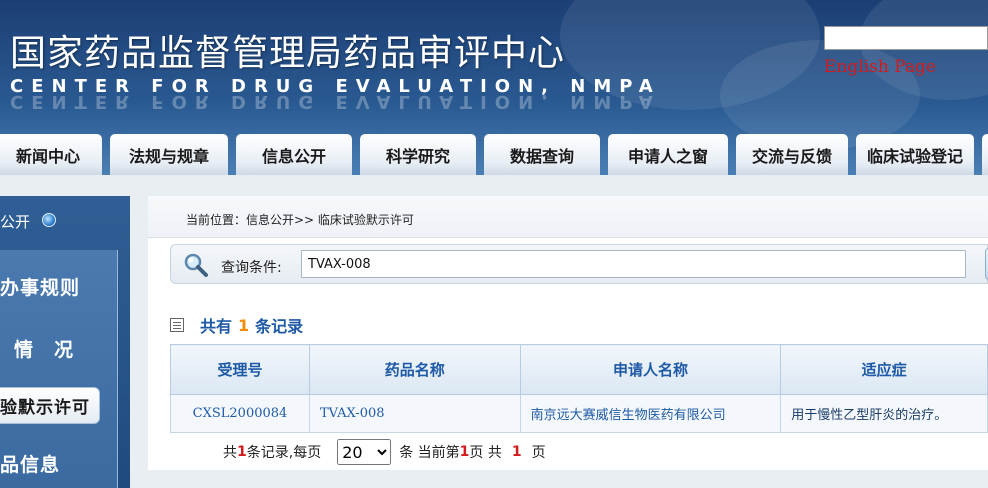 The height and width of the screenshot is (488, 988). I want to click on sidebar-item-status: 情 况, so click(44, 348).